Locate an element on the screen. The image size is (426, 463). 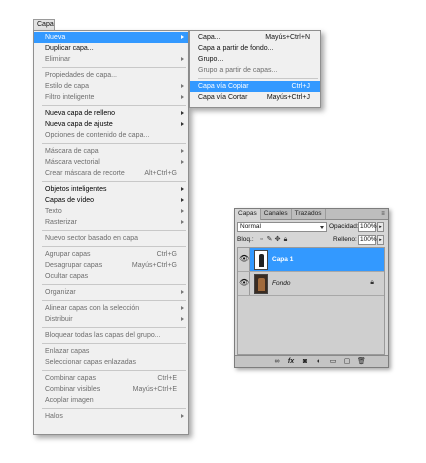
menu-enlazar-capas: Enlazar capas is located at coordinates (111, 351).